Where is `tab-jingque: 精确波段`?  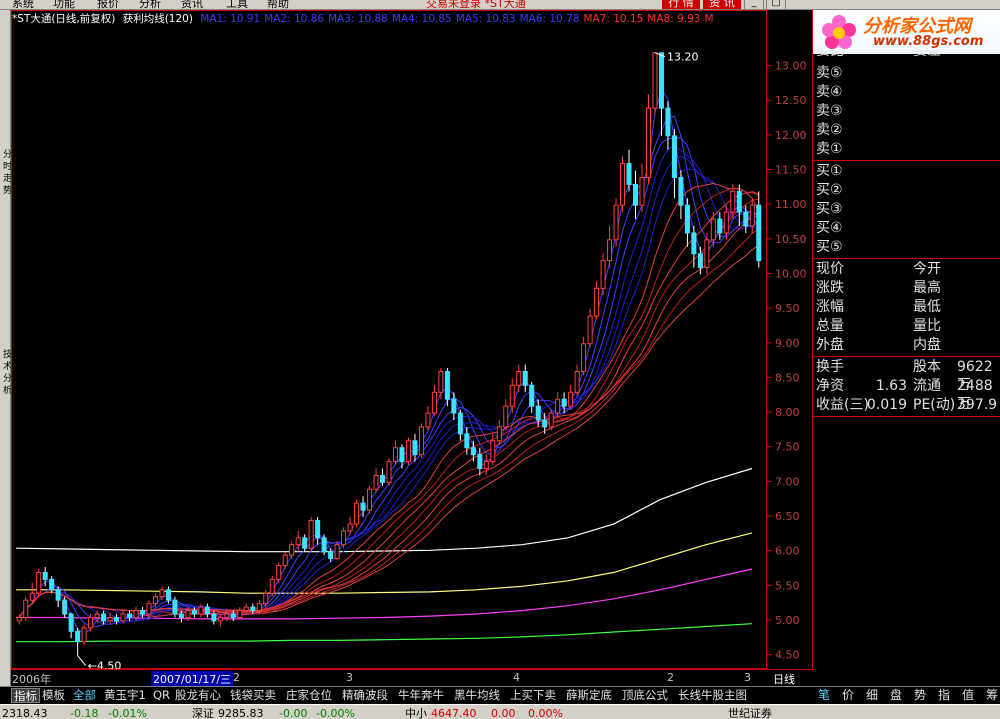
tab-jingque: 精确波段 is located at coordinates (365, 695).